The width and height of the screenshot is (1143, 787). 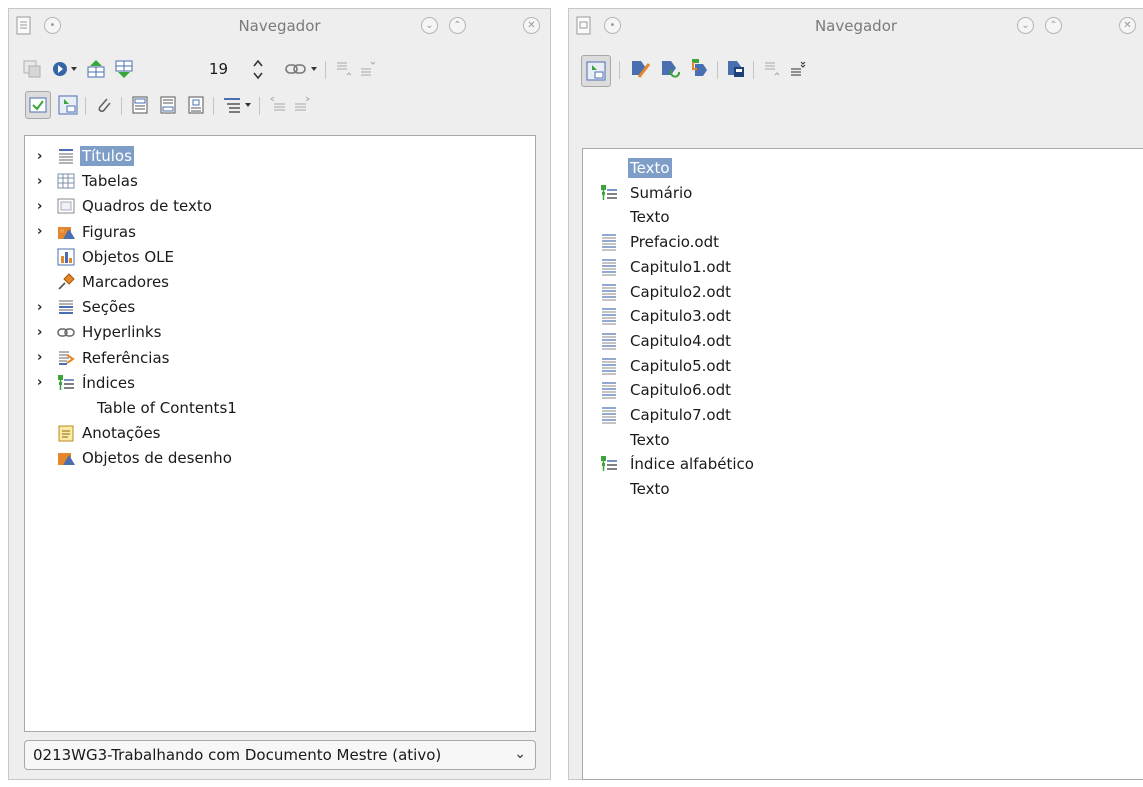 What do you see at coordinates (66, 156) in the screenshot?
I see `headings-icon` at bounding box center [66, 156].